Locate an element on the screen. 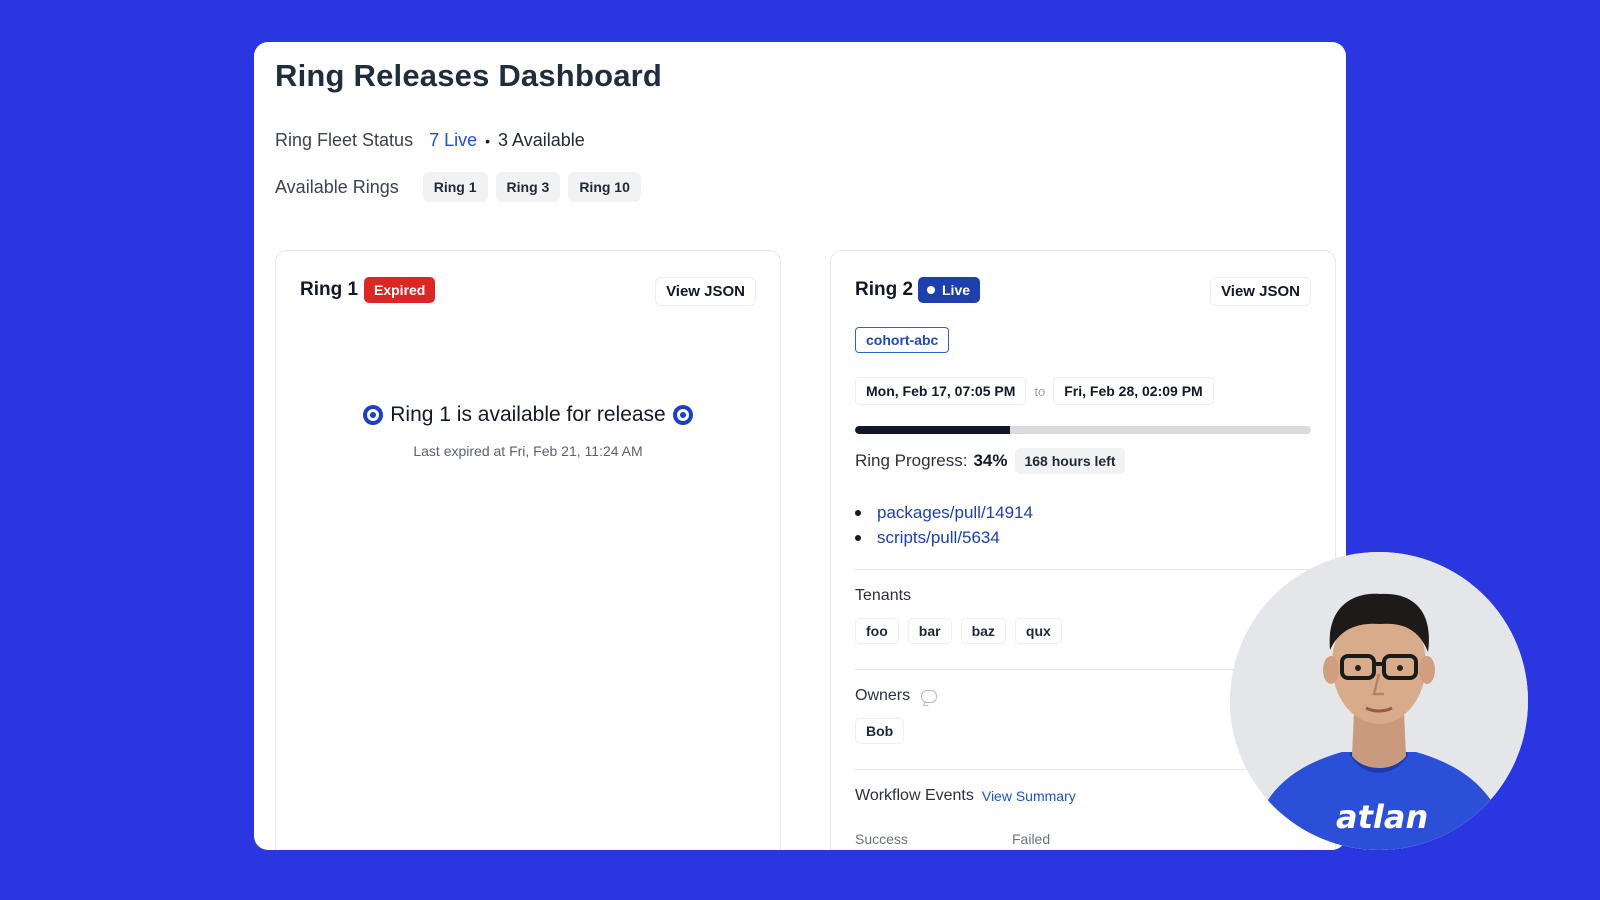 The width and height of the screenshot is (1600, 900). start-date: Mon, Feb 17, 07:05 PM is located at coordinates (941, 391).